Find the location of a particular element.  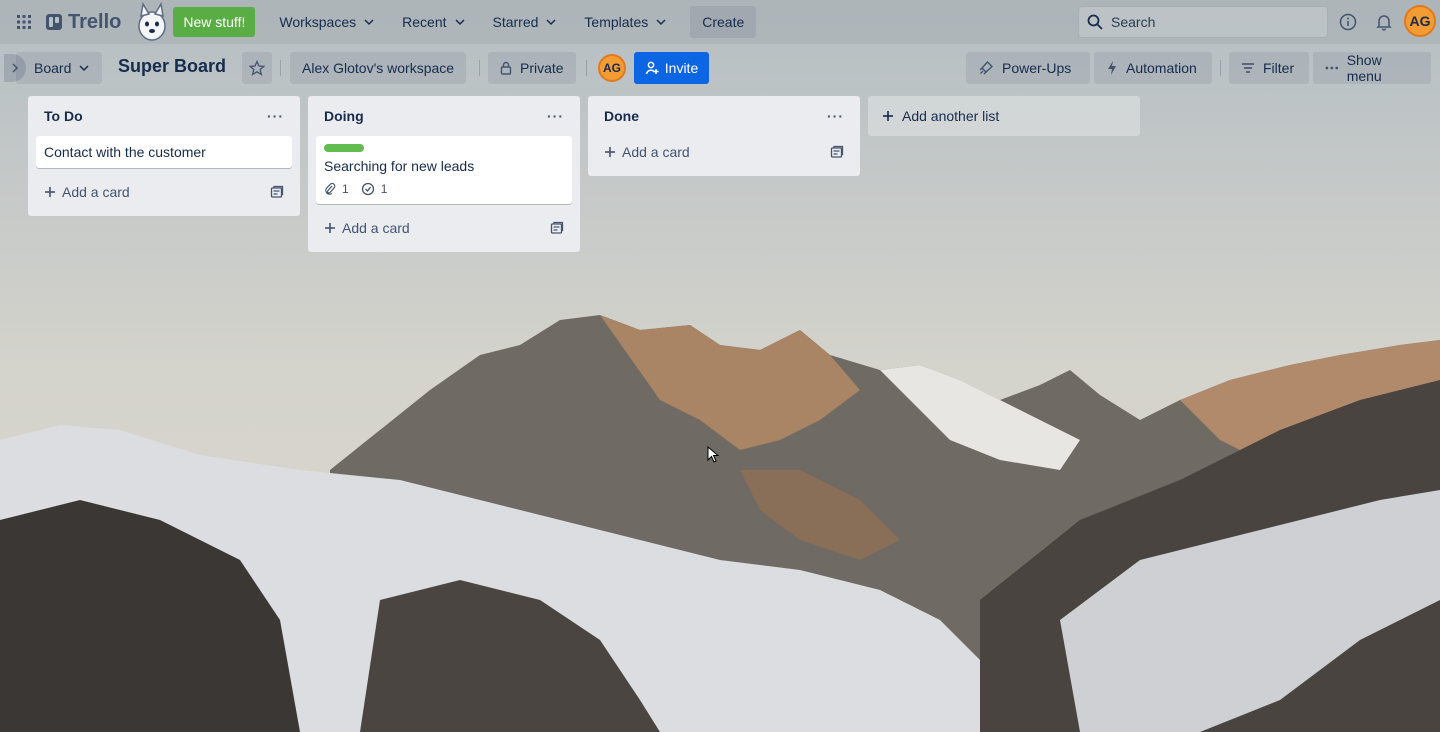

search-box is located at coordinates (1203, 22).